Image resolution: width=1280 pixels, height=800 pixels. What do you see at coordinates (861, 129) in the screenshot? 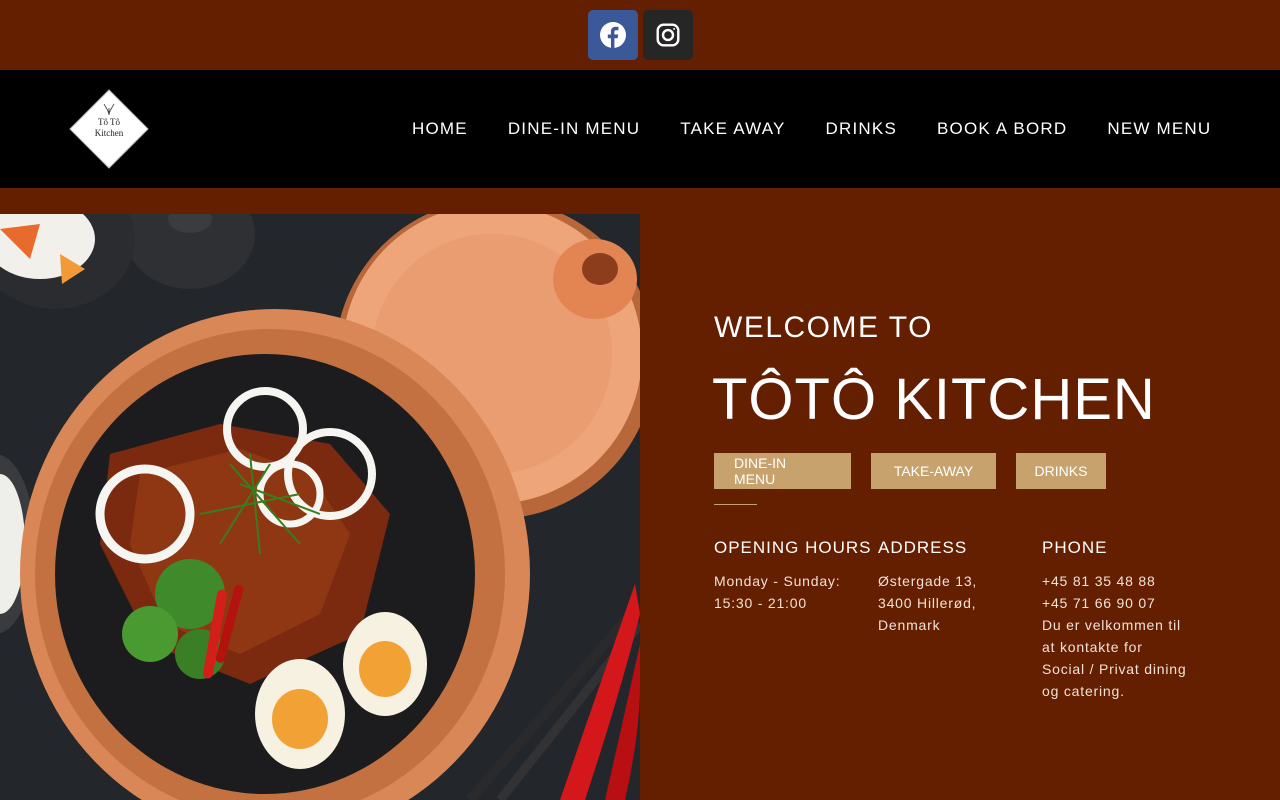
I see `nav-item-drinks: DRINKS` at bounding box center [861, 129].